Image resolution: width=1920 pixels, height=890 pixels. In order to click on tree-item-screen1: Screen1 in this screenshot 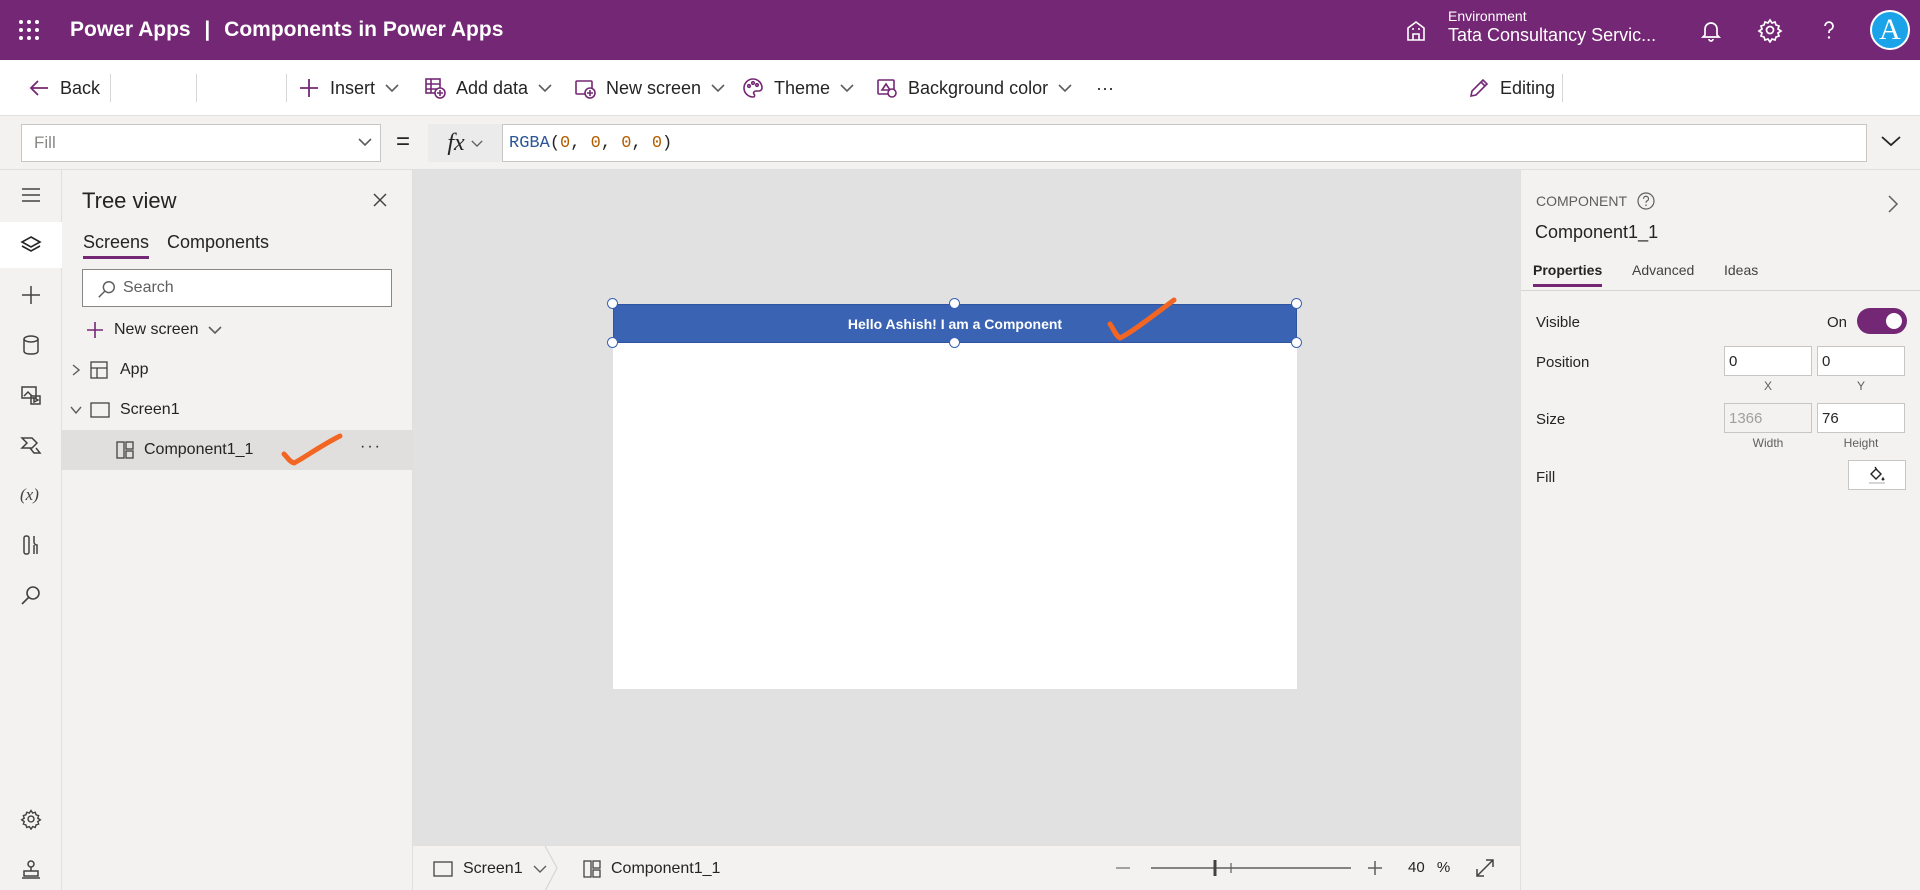, I will do `click(237, 410)`.